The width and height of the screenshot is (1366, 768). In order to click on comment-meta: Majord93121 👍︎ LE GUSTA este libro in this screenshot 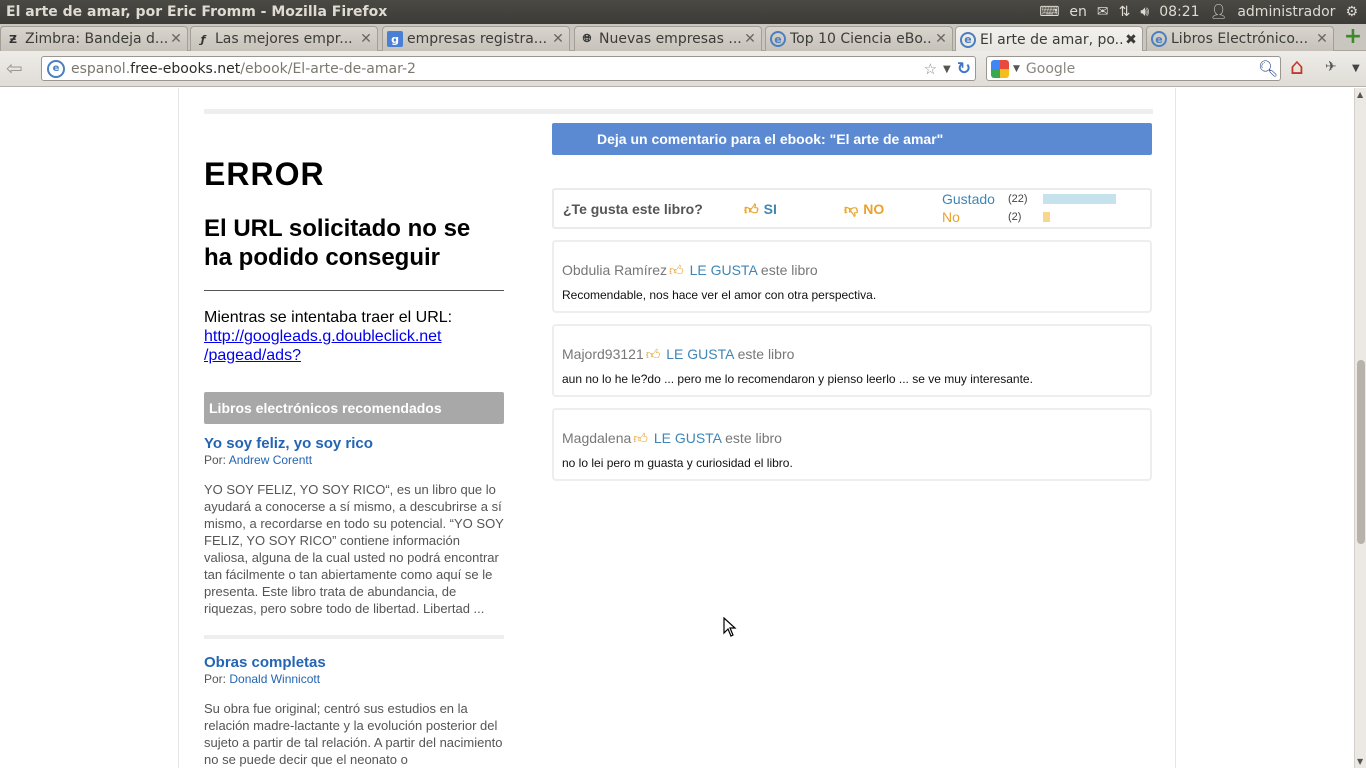, I will do `click(678, 354)`.